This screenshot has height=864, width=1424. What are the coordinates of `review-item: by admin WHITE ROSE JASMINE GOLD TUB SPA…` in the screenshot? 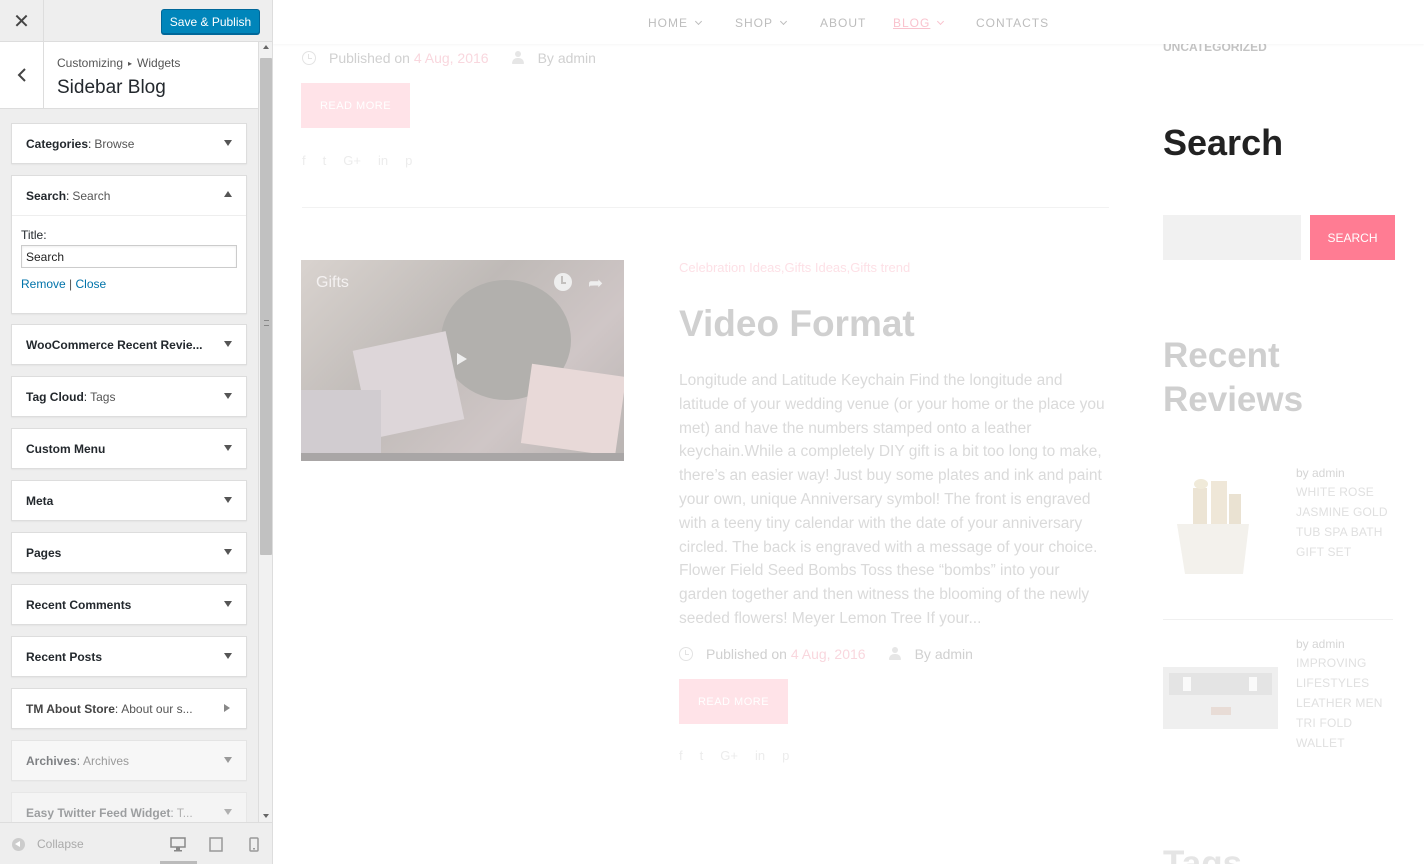 It's located at (1278, 531).